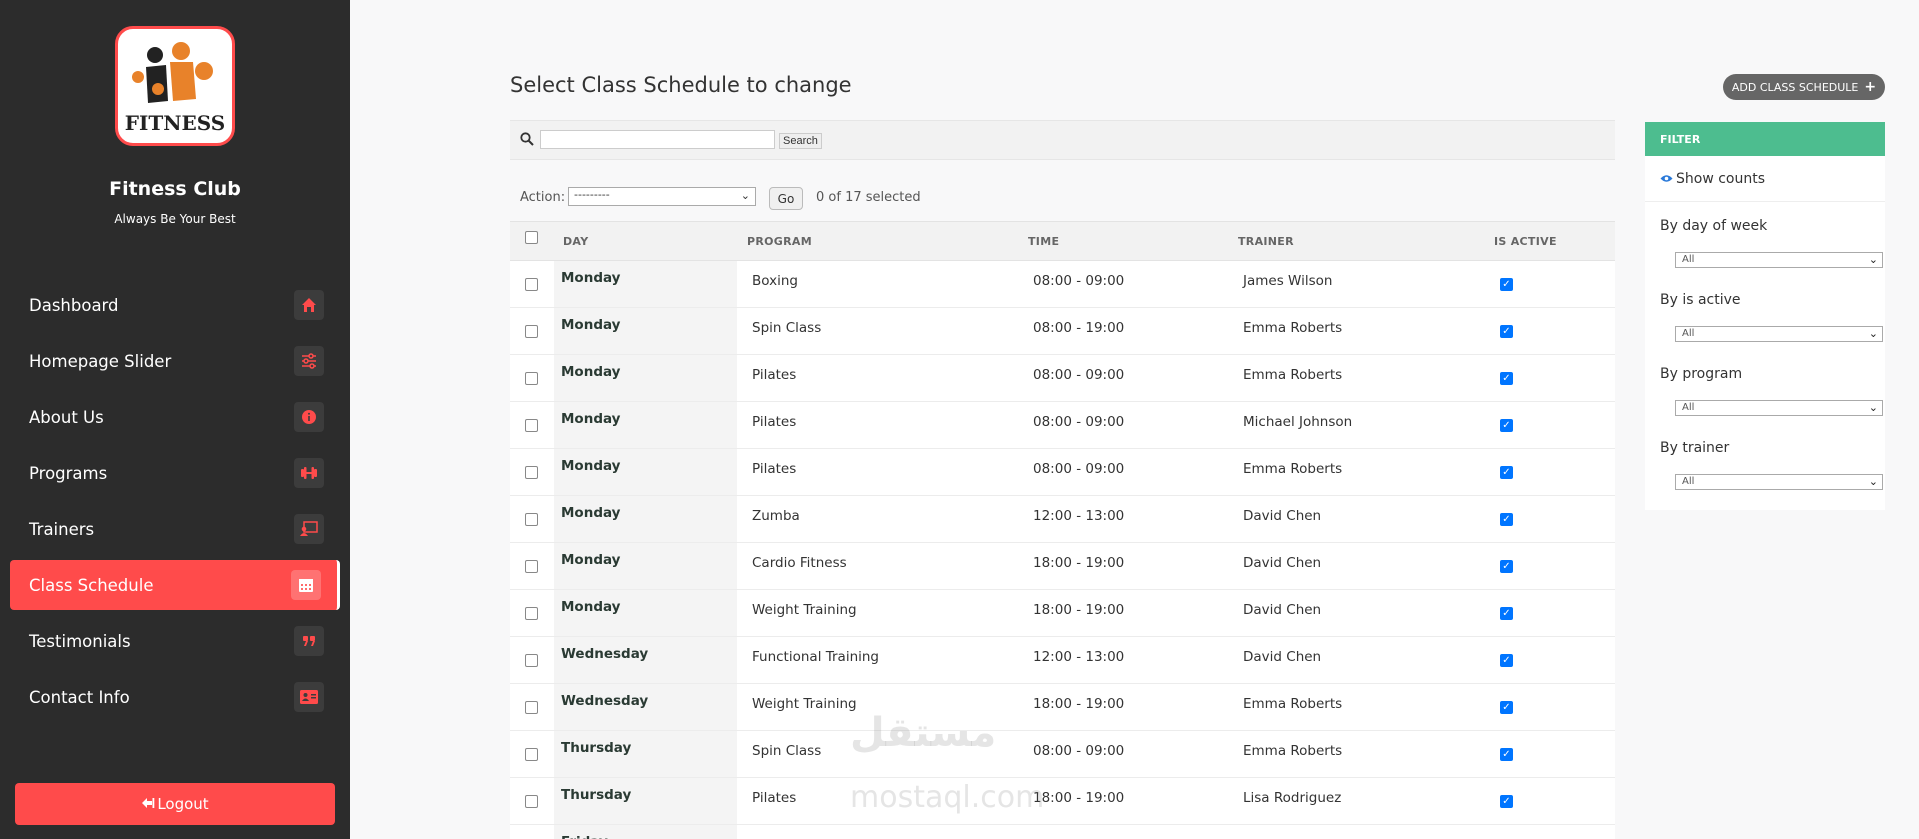 The width and height of the screenshot is (1919, 839). What do you see at coordinates (1062, 378) in the screenshot?
I see `table-row: Monday Pilates 08:00 - 09:00 Emma Roberts ✓` at bounding box center [1062, 378].